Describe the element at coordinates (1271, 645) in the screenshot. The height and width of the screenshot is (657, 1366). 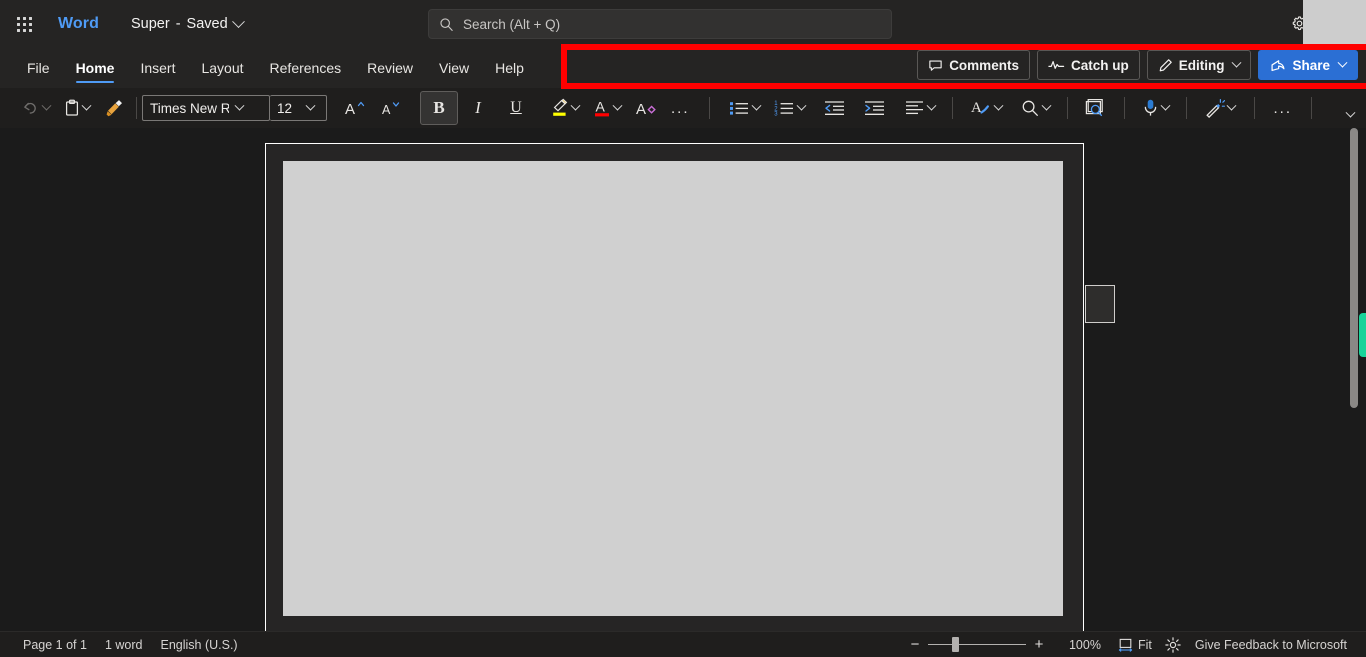
I see `feedback-link: Give Feedback to Microsoft` at that location.